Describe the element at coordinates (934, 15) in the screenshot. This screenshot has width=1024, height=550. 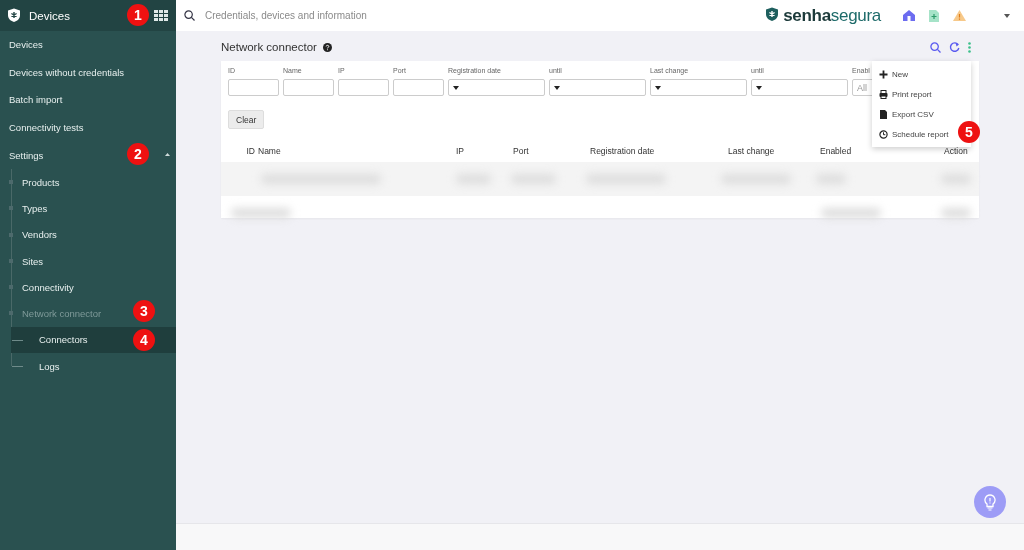
I see `add-file-icon` at that location.